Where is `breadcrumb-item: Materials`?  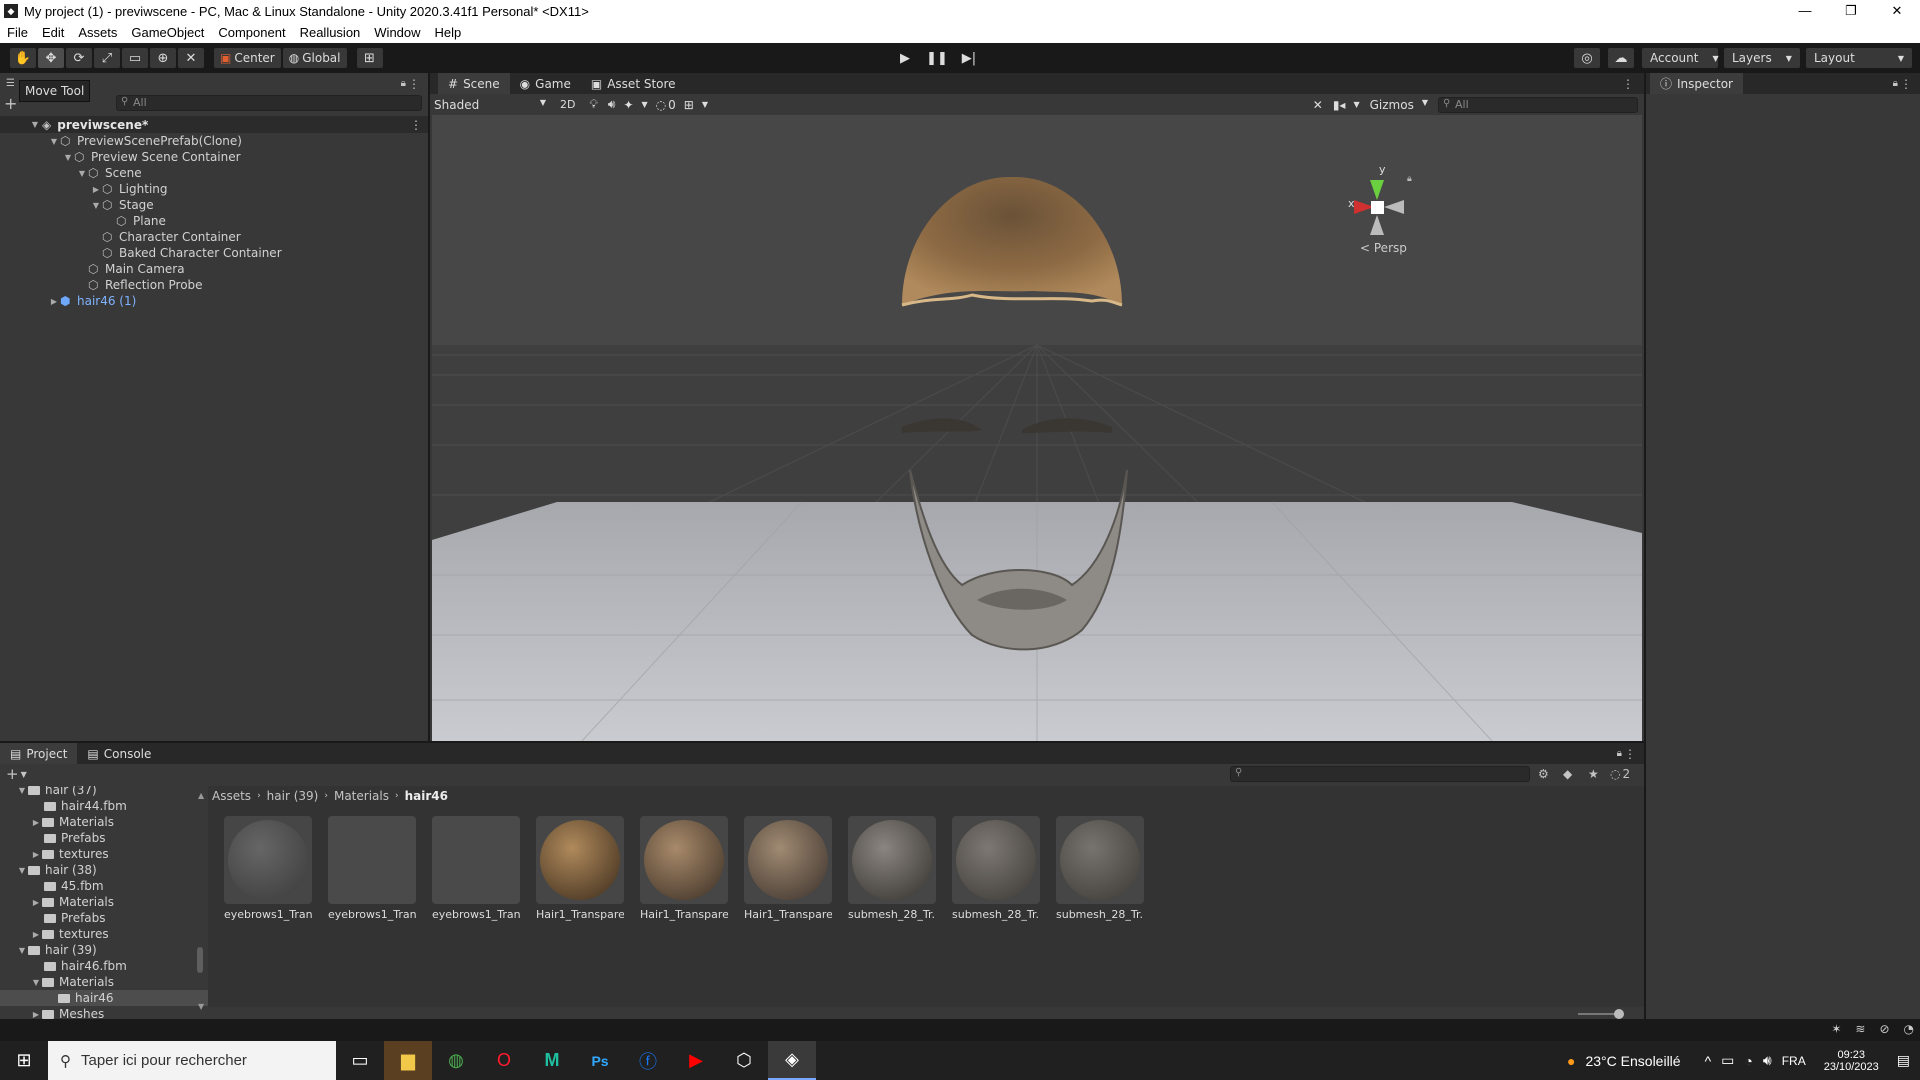 breadcrumb-item: Materials is located at coordinates (361, 796).